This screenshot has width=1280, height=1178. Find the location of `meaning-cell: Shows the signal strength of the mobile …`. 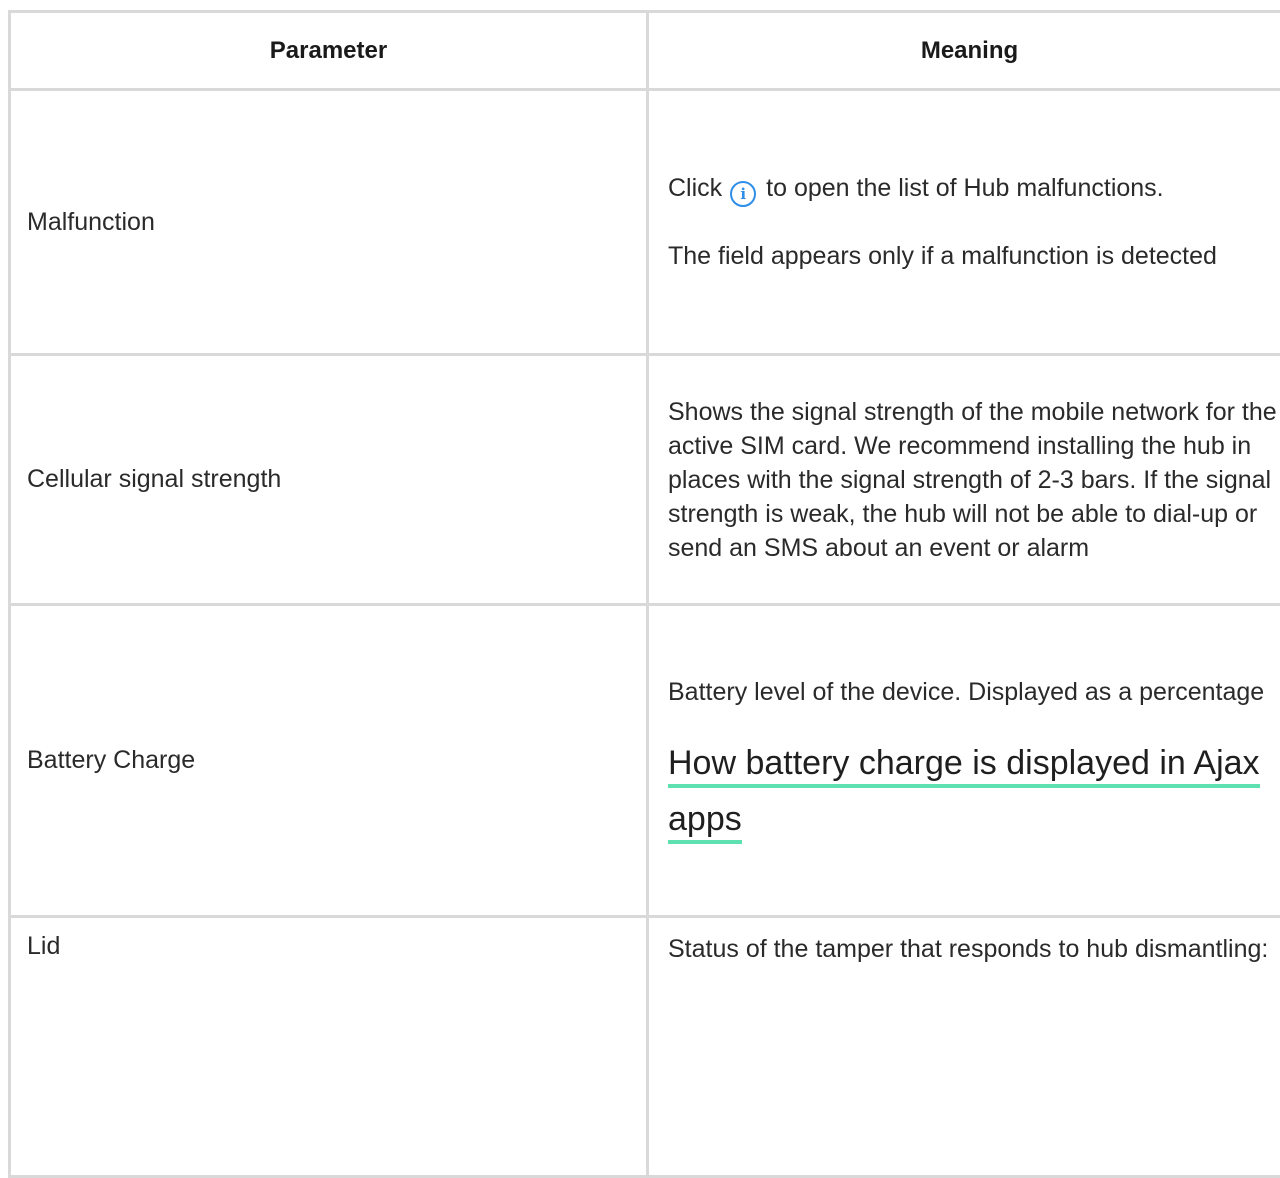

meaning-cell: Shows the signal strength of the mobile … is located at coordinates (964, 479).